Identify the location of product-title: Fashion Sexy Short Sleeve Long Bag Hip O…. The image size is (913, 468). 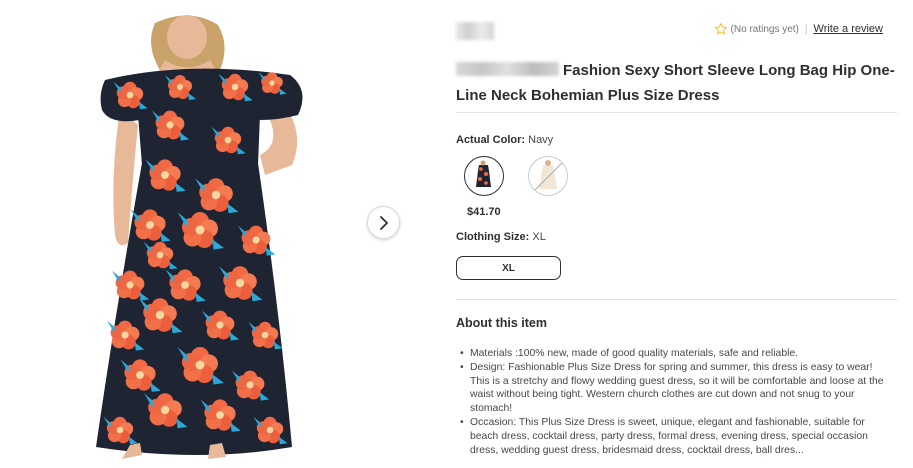
(676, 83).